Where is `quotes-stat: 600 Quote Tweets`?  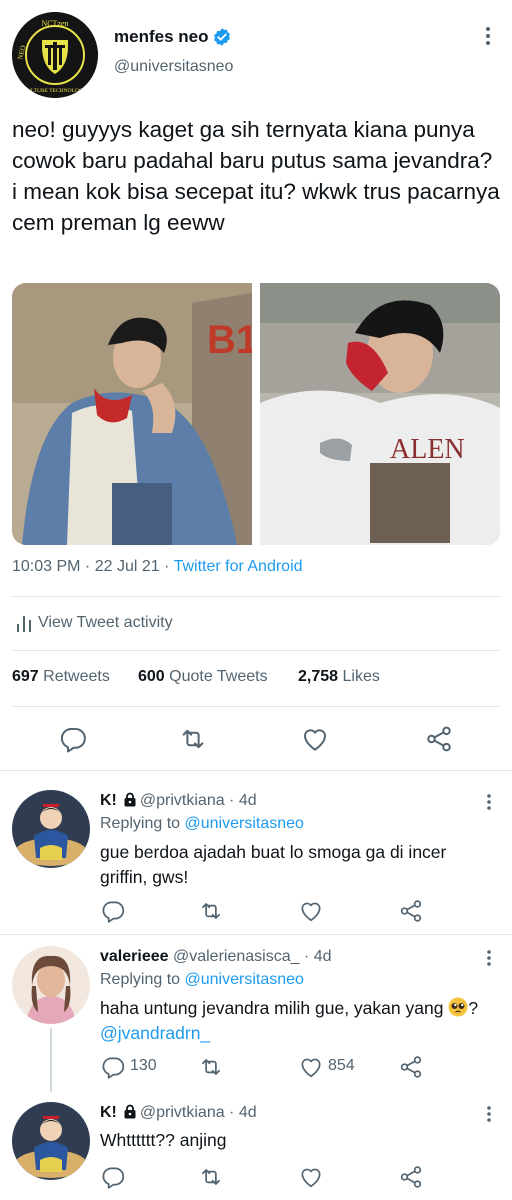
quotes-stat: 600 Quote Tweets is located at coordinates (203, 677).